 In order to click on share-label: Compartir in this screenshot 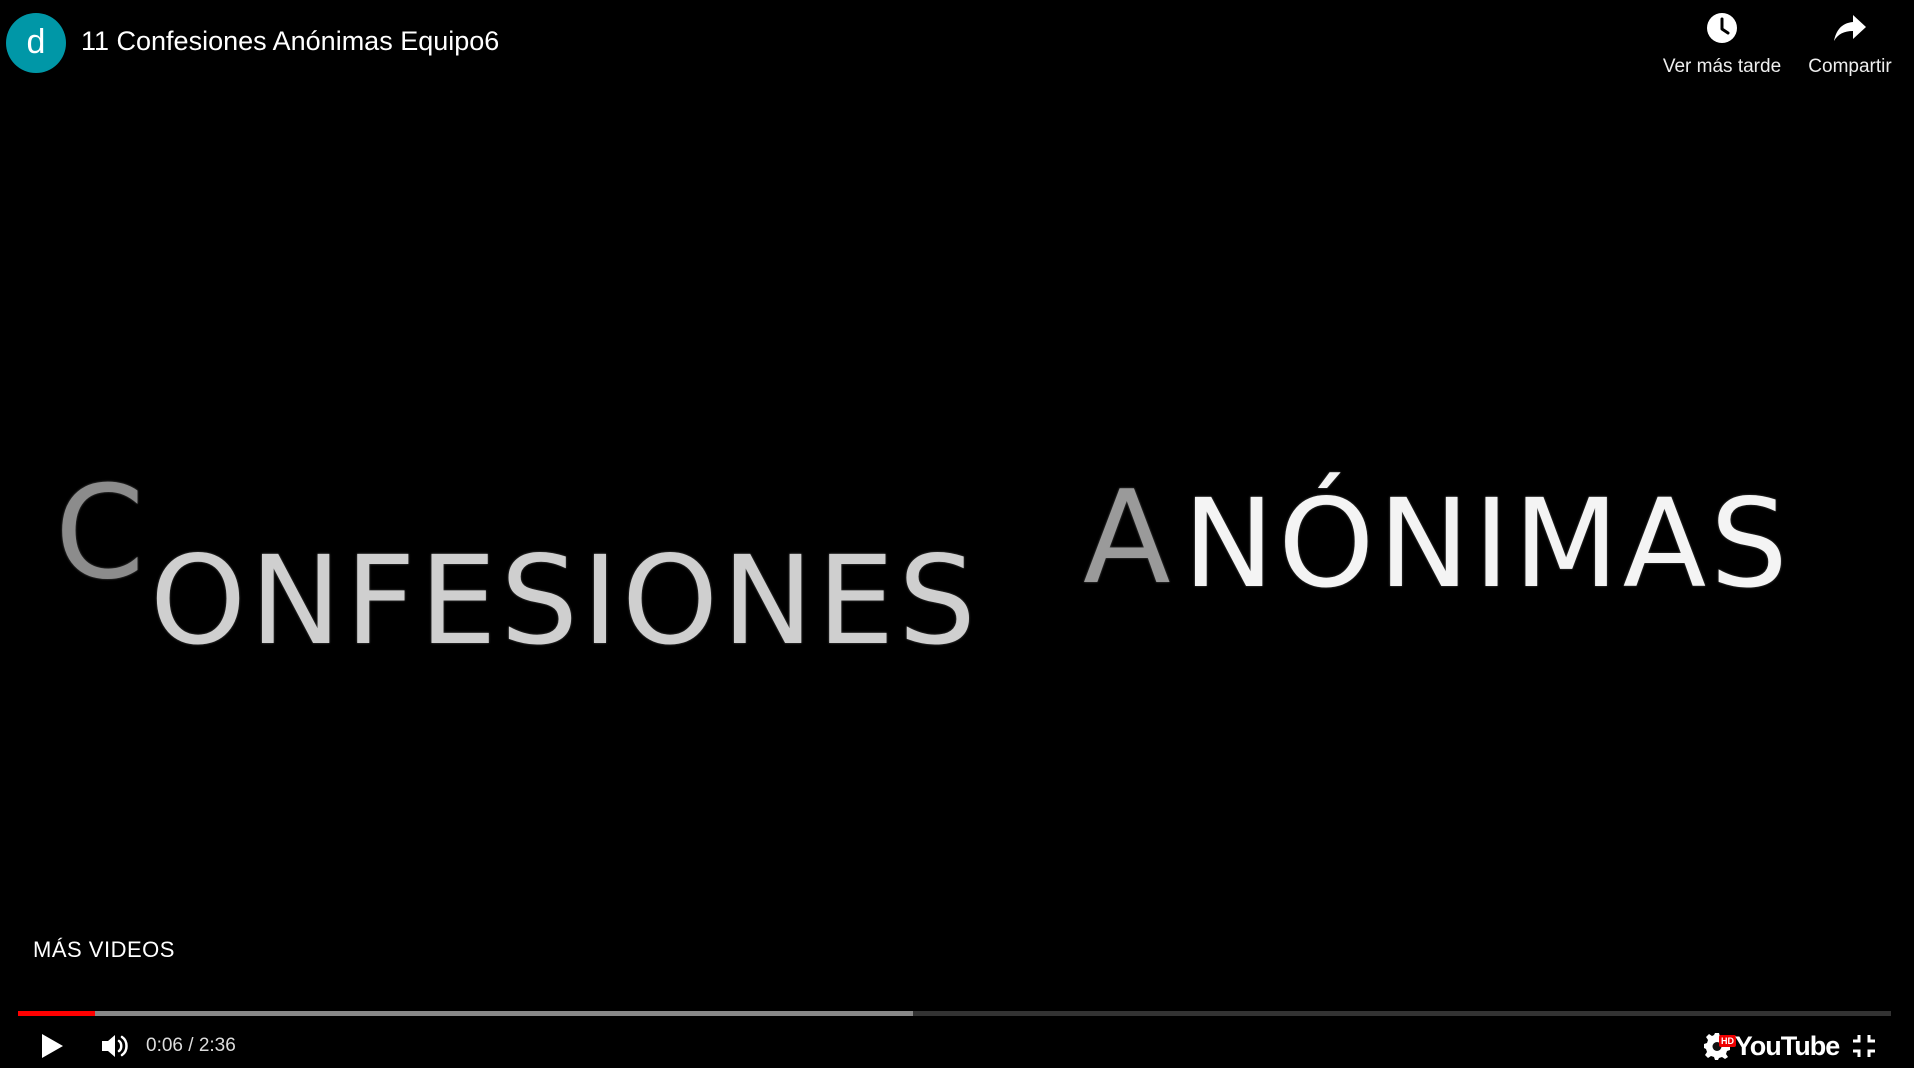, I will do `click(1850, 66)`.